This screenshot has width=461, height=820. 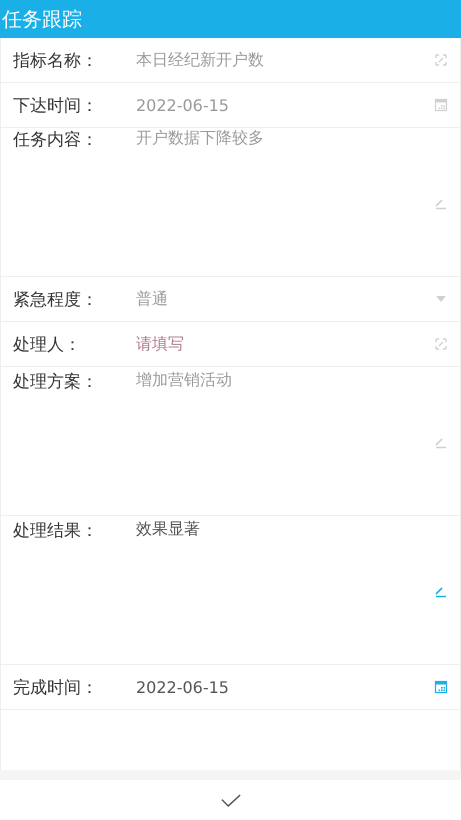 What do you see at coordinates (47, 345) in the screenshot?
I see `field-label: 处理人：` at bounding box center [47, 345].